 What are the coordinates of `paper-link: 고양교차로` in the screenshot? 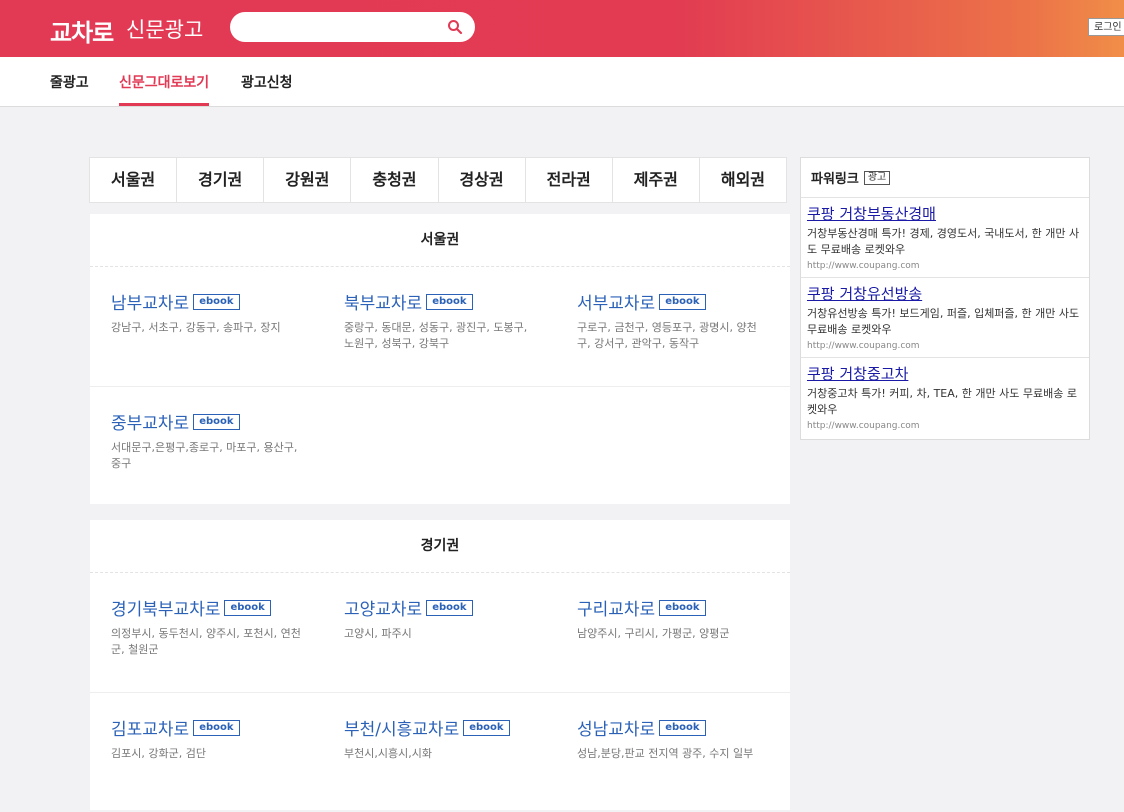 It's located at (383, 607).